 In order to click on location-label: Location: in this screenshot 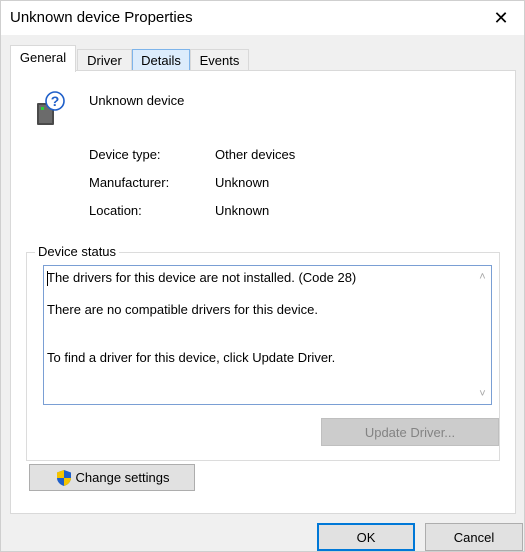, I will do `click(115, 210)`.